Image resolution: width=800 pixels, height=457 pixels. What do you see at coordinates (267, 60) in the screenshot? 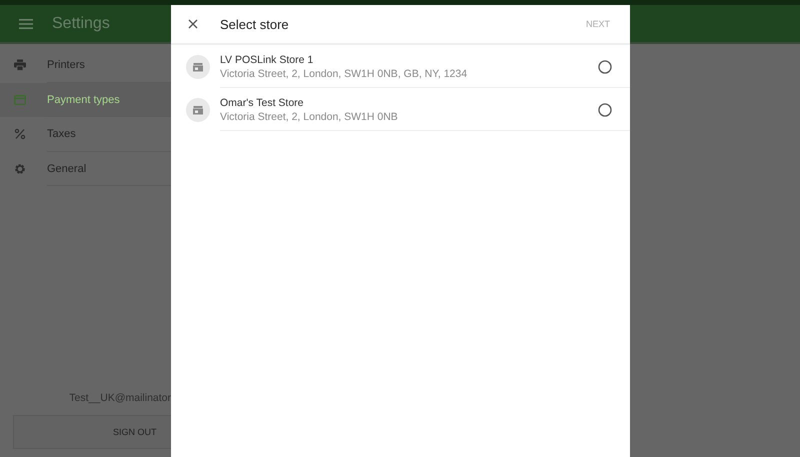
I see `store-name: LV POSLink Store 1` at bounding box center [267, 60].